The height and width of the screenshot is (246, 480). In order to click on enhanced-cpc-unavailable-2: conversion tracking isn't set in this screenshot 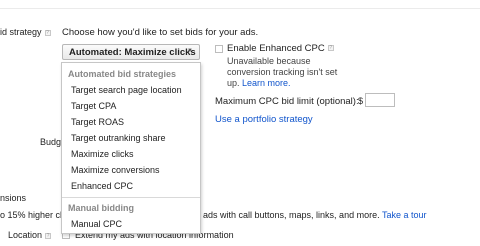, I will do `click(282, 72)`.